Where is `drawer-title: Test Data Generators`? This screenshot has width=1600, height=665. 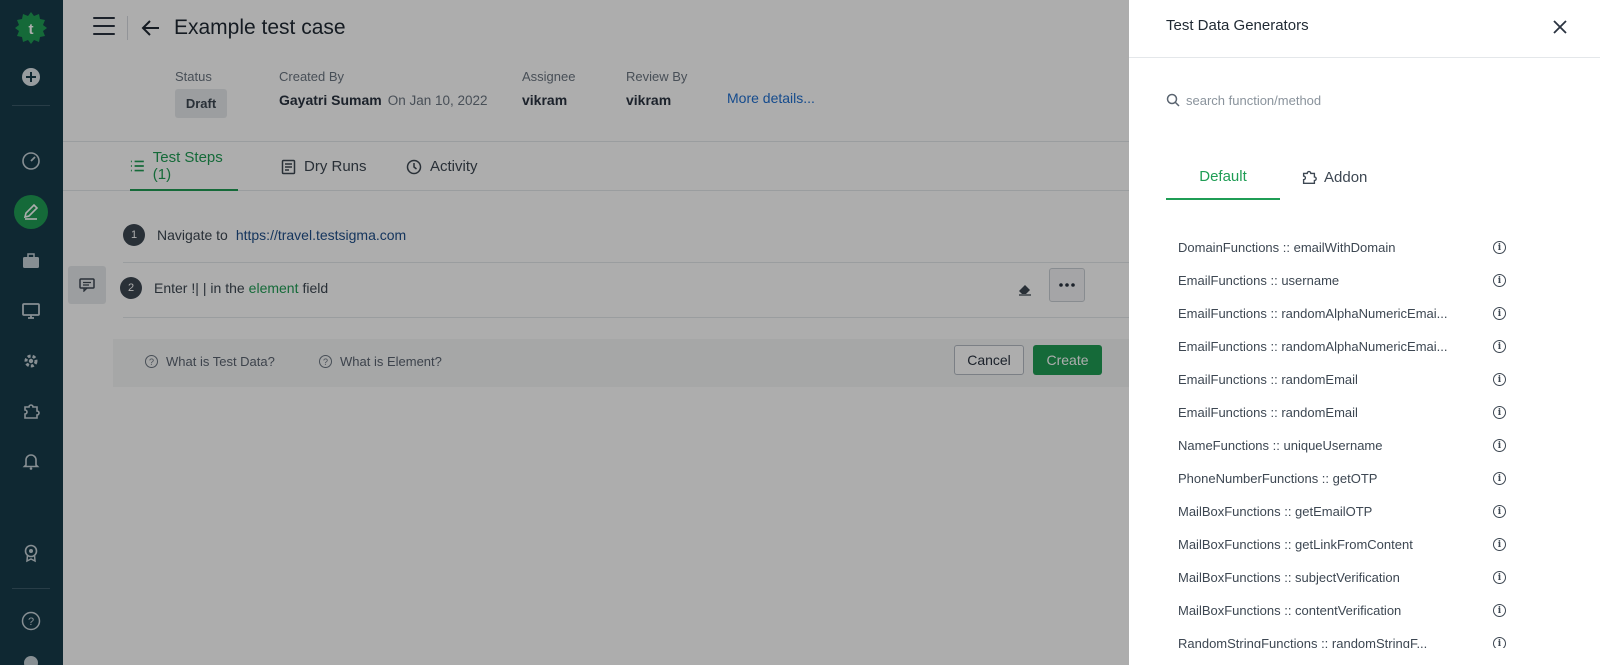
drawer-title: Test Data Generators is located at coordinates (1237, 25).